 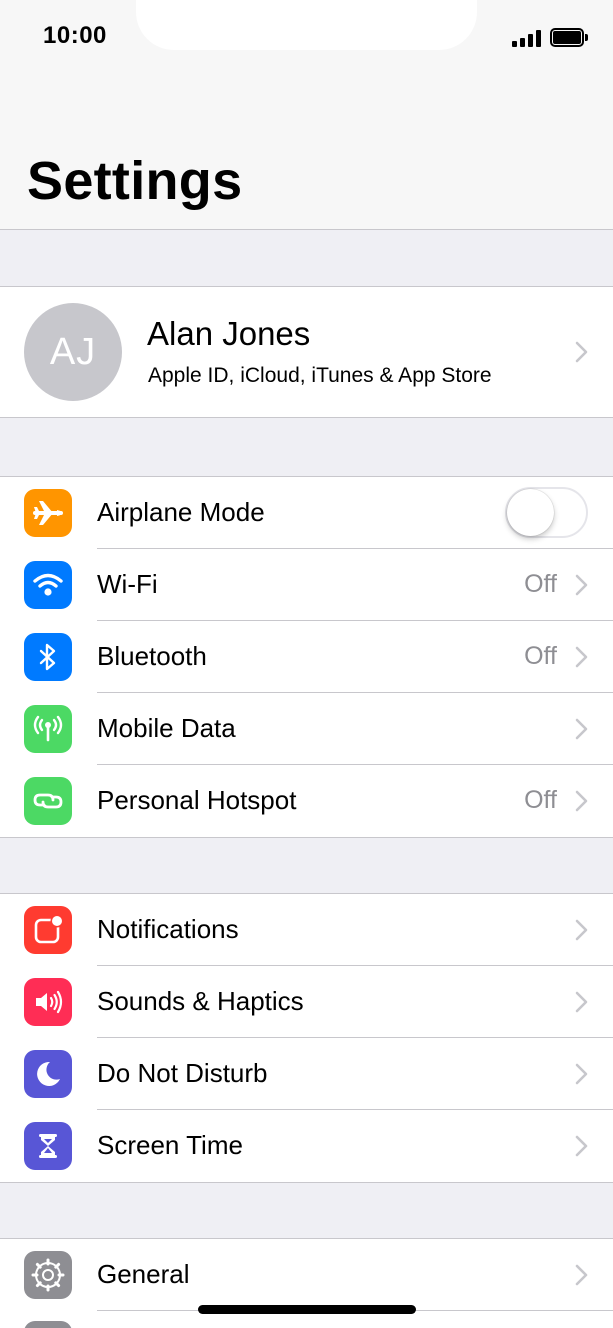 I want to click on row-airplane-mode: Airplane Mode, so click(x=306, y=513).